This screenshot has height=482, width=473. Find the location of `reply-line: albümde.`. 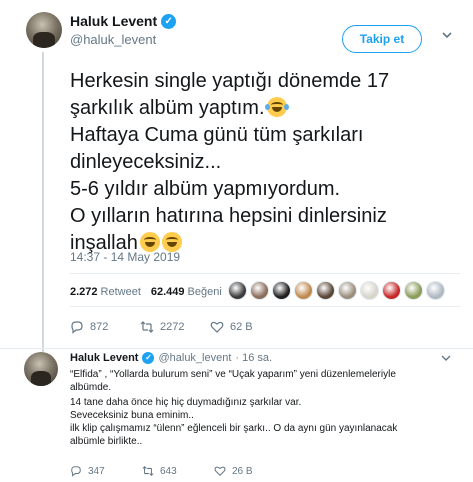

reply-line: albümde. is located at coordinates (91, 387).